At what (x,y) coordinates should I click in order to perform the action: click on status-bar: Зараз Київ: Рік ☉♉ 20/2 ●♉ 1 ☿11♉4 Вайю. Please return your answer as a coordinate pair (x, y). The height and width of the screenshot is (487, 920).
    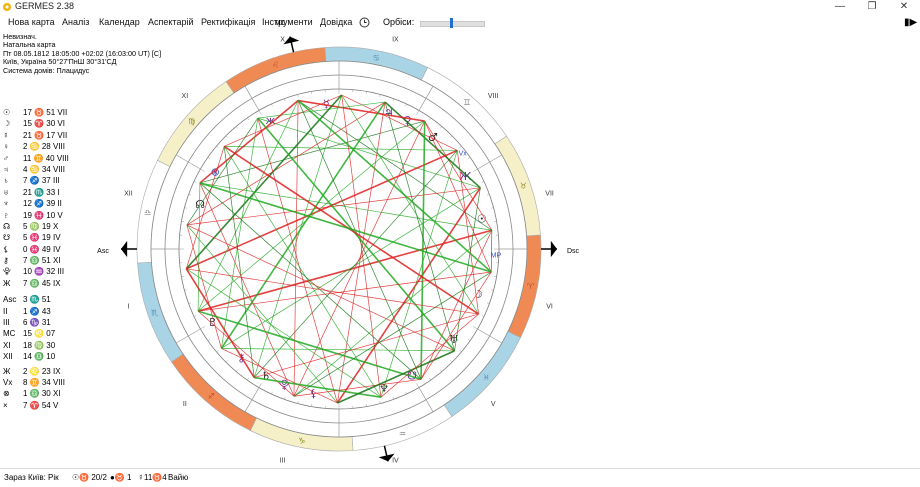
    Looking at the image, I should click on (460, 477).